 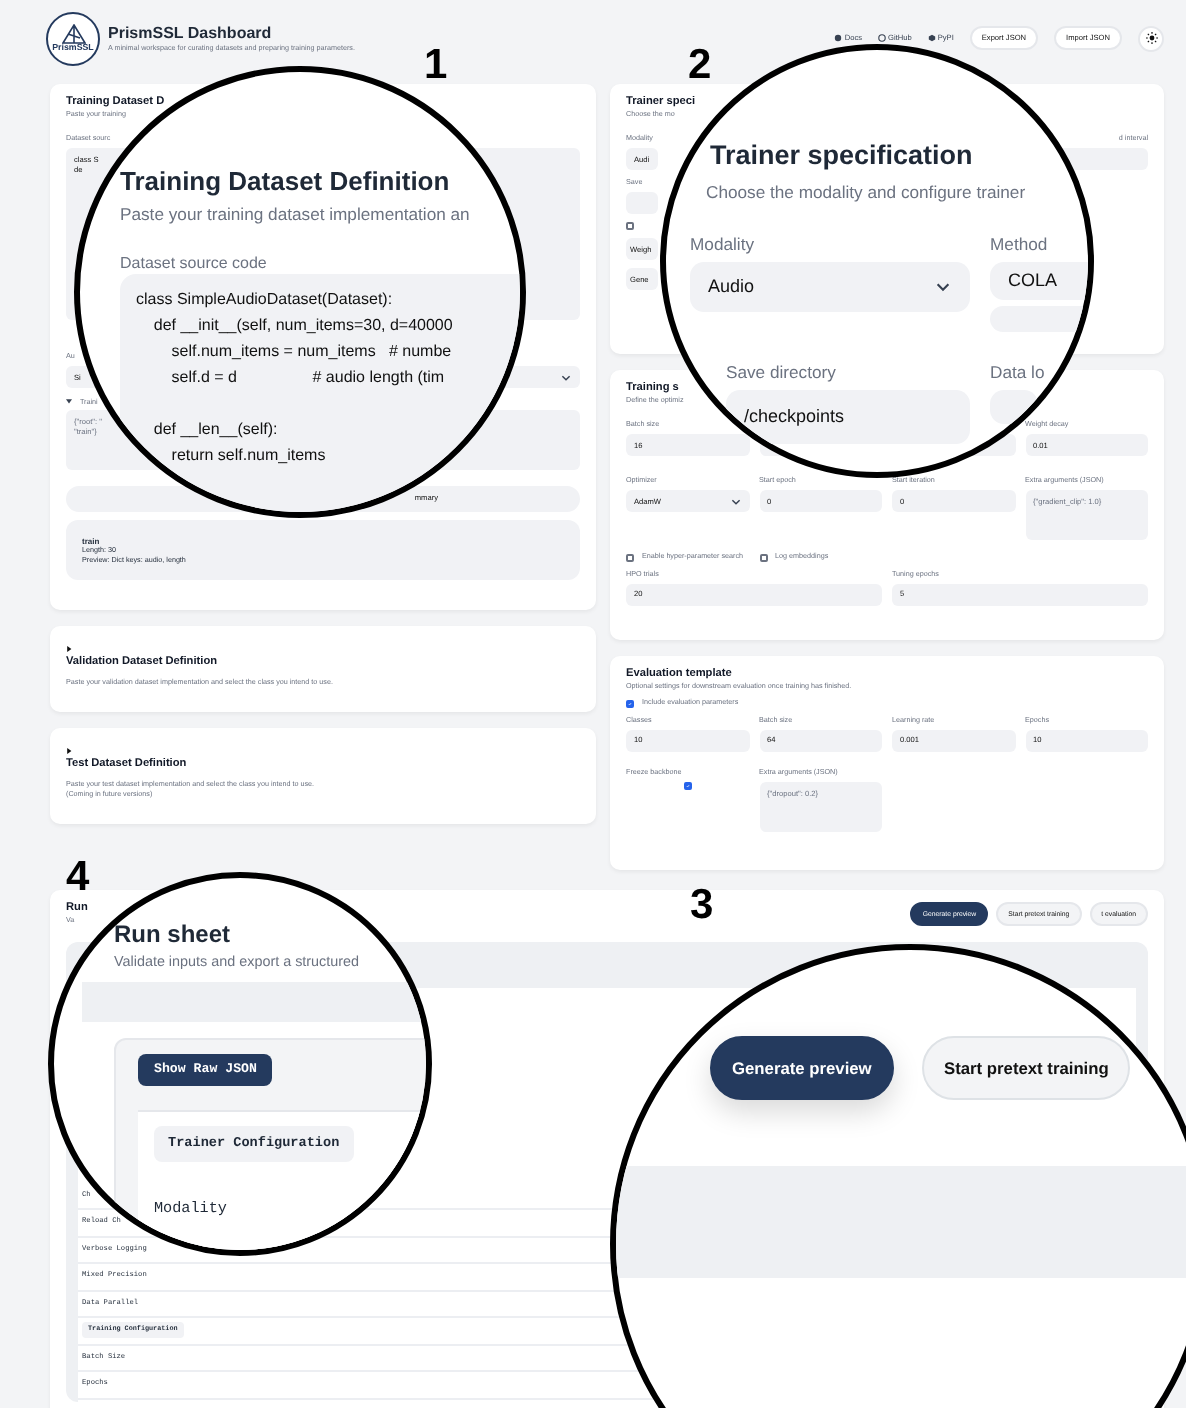 What do you see at coordinates (295, 215) in the screenshot?
I see `card-description: Paste your training dataset implementation an` at bounding box center [295, 215].